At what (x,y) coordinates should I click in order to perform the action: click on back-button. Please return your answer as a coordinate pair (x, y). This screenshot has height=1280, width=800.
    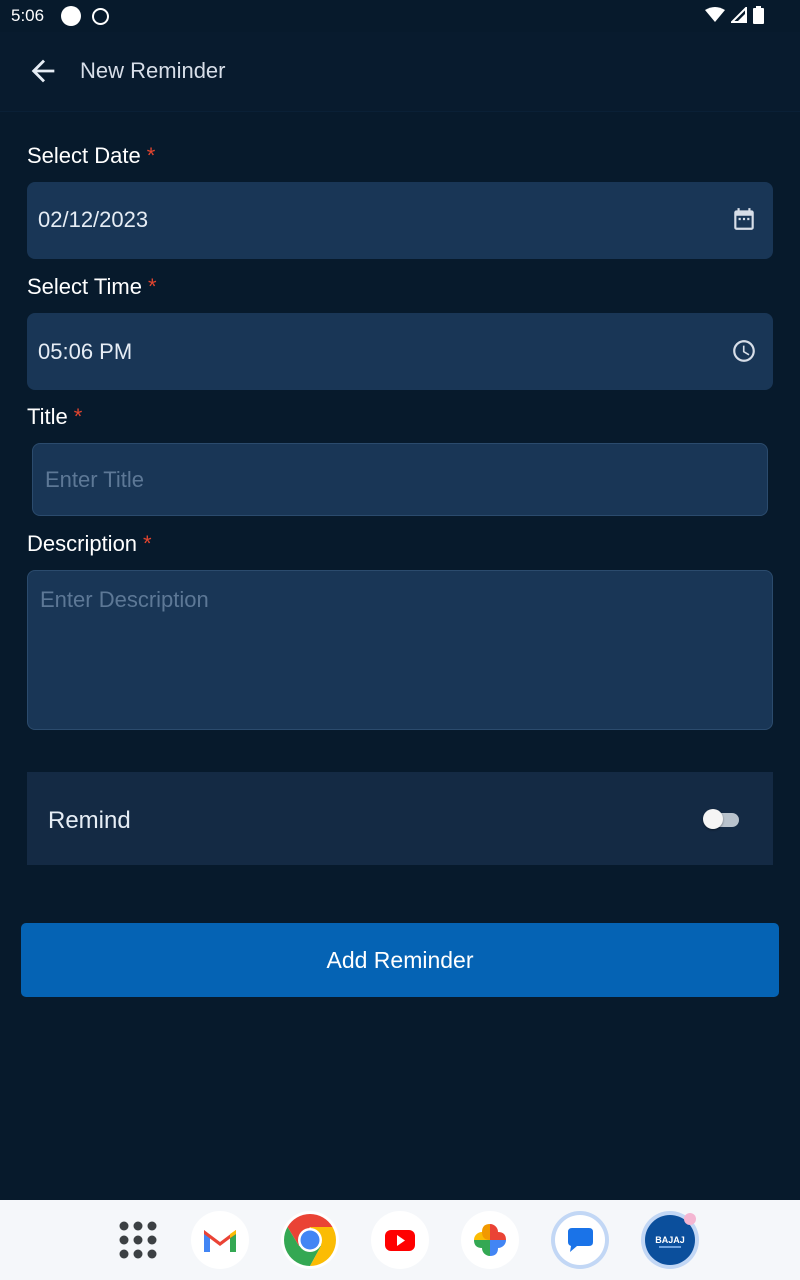
    Looking at the image, I should click on (43, 71).